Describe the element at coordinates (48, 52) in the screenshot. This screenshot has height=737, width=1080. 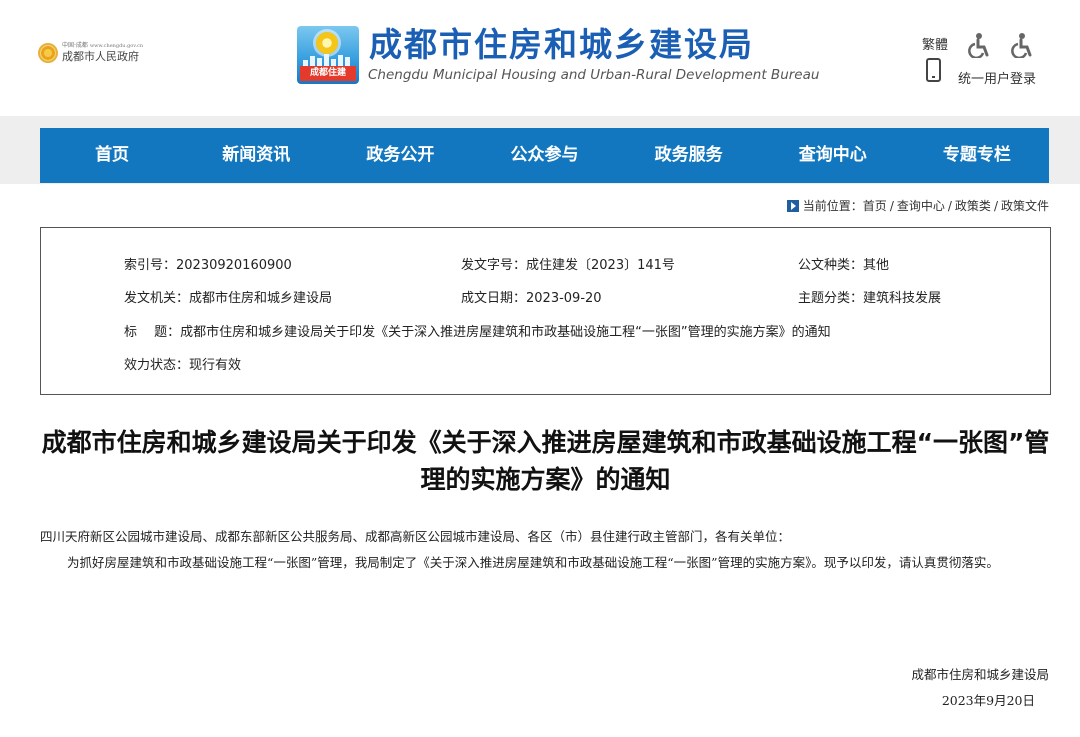
I see `chengdu-emblem-icon` at that location.